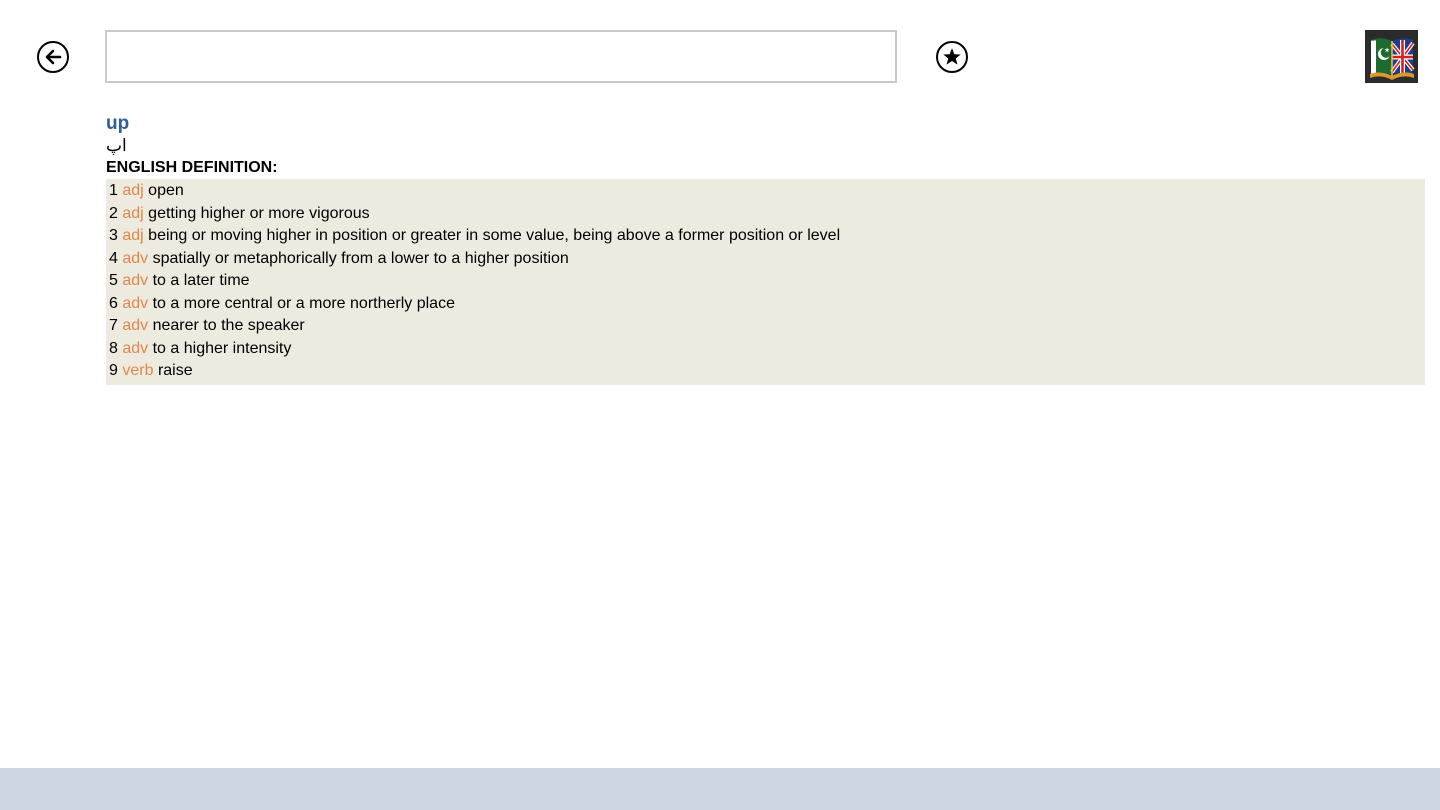  I want to click on arrow-left-circle-icon, so click(53, 57).